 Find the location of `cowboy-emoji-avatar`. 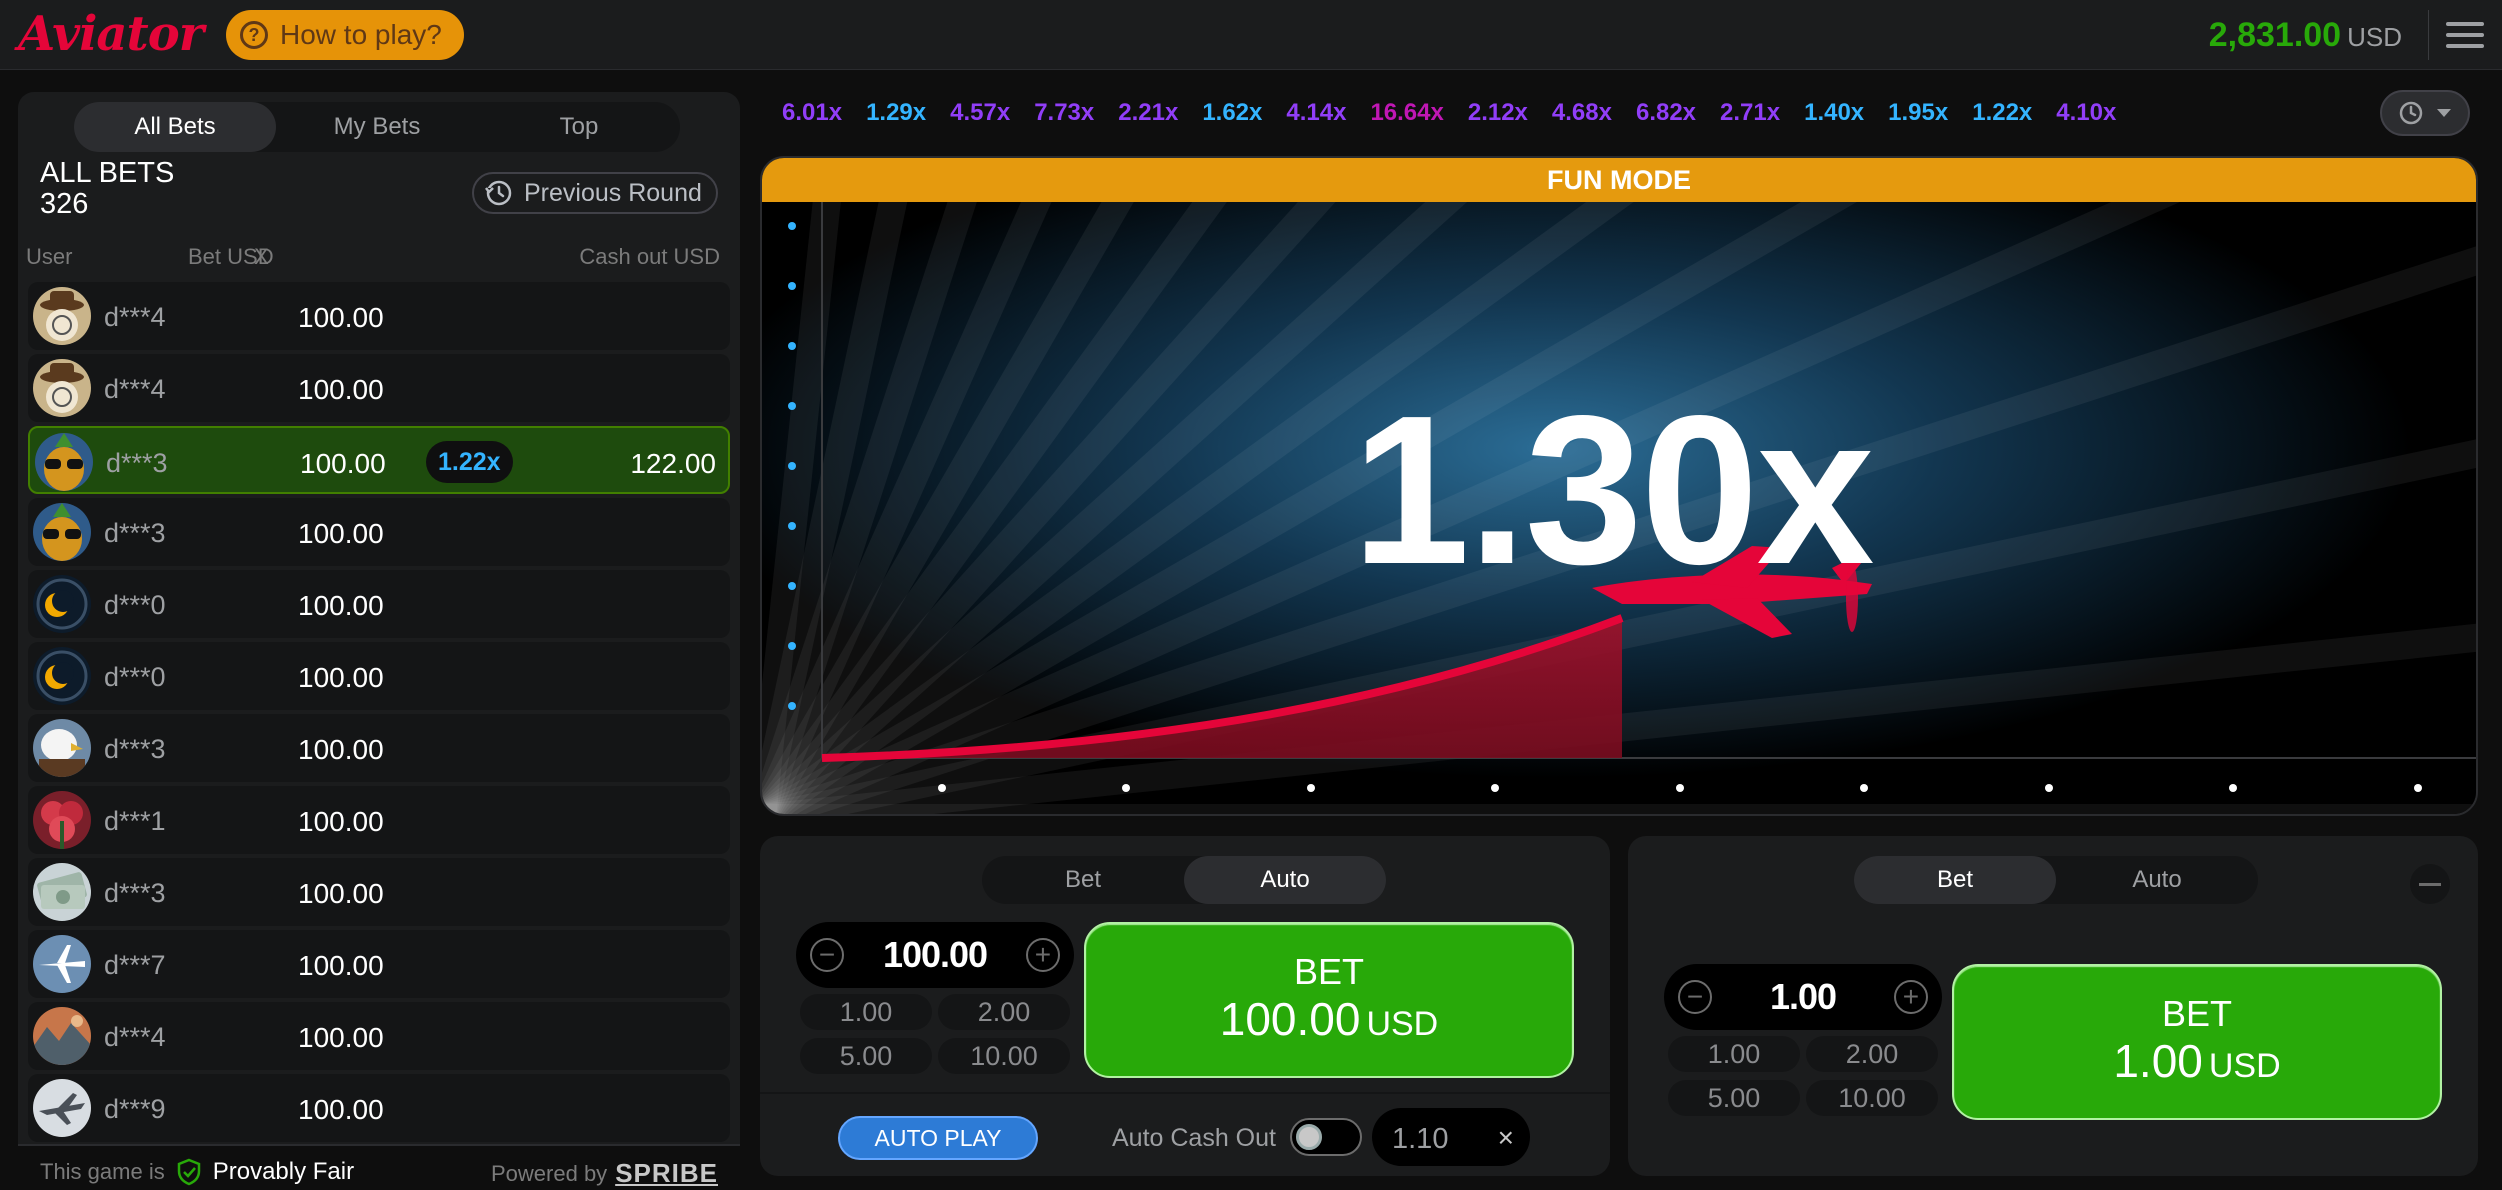

cowboy-emoji-avatar is located at coordinates (62, 316).